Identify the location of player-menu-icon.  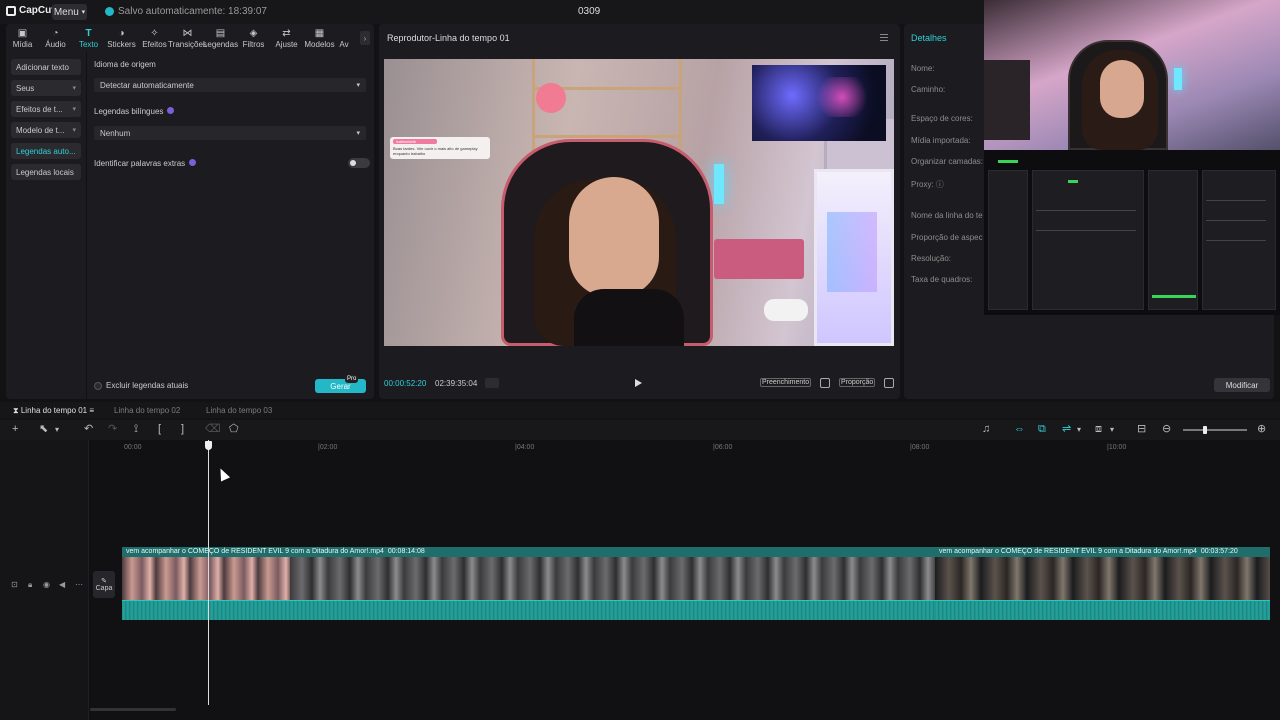
(884, 37).